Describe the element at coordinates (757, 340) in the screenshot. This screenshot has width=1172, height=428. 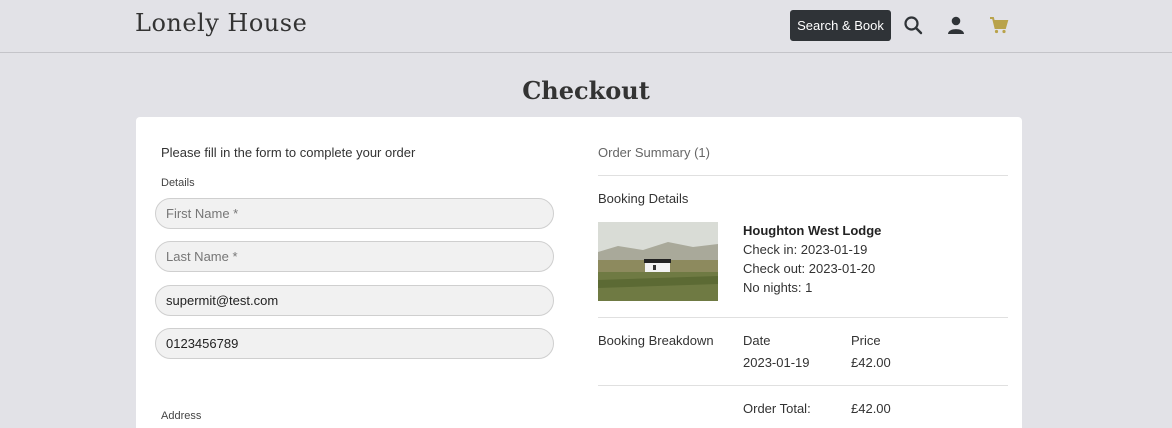
I see `date-column-header: Date` at that location.